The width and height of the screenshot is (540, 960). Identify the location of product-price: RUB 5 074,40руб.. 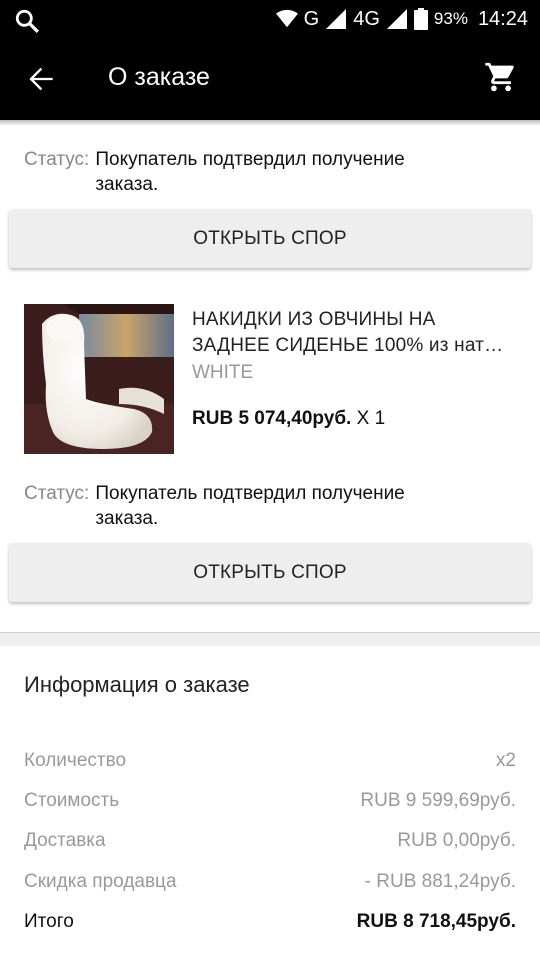
(272, 418).